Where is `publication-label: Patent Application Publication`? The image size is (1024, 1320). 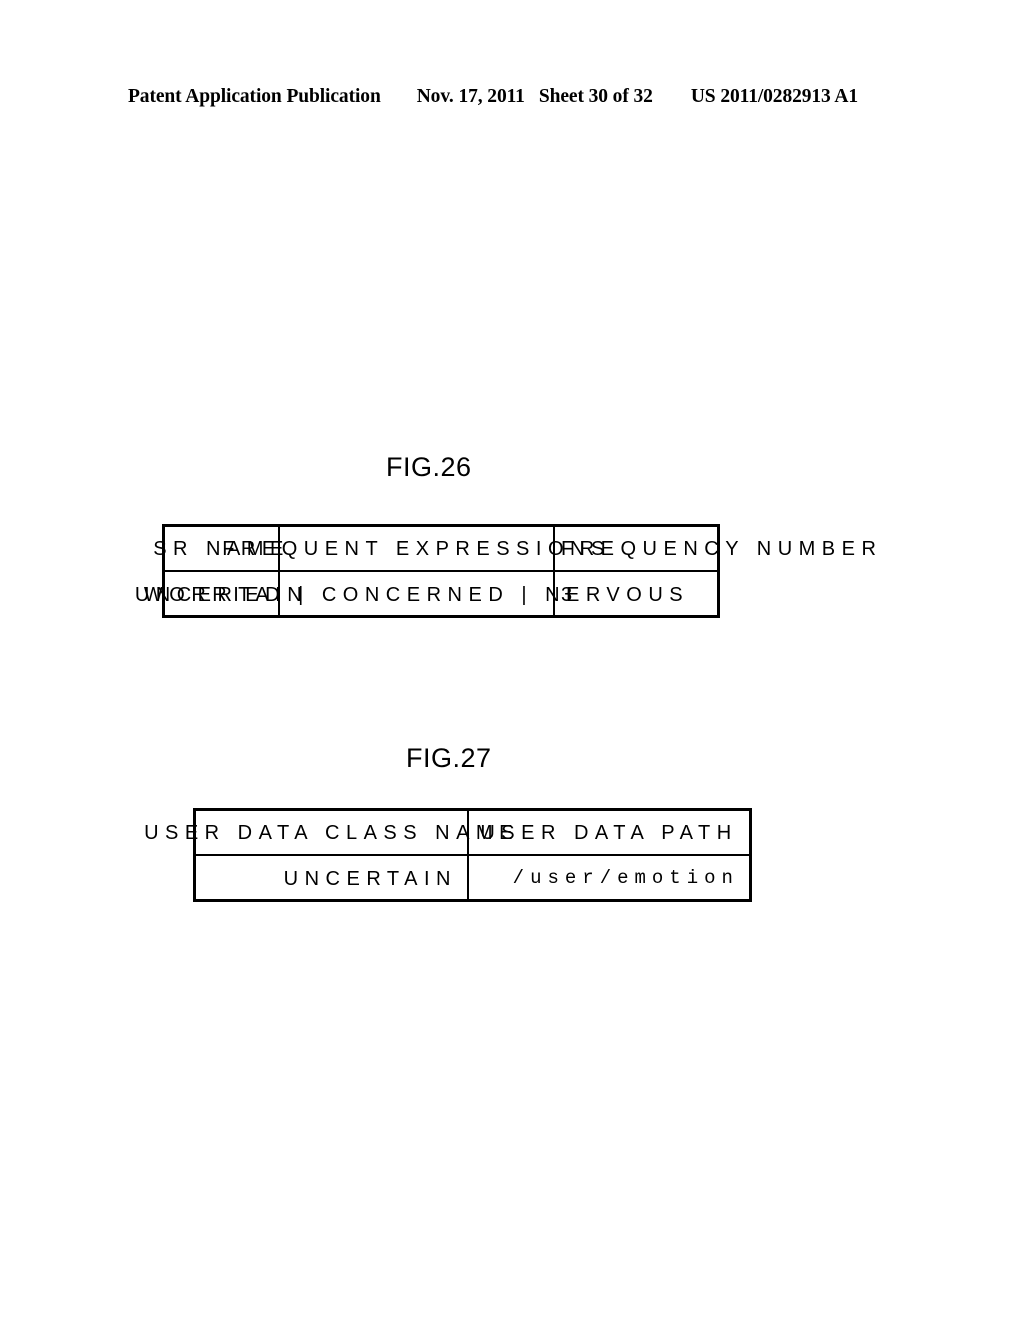
publication-label: Patent Application Publication is located at coordinates (254, 96).